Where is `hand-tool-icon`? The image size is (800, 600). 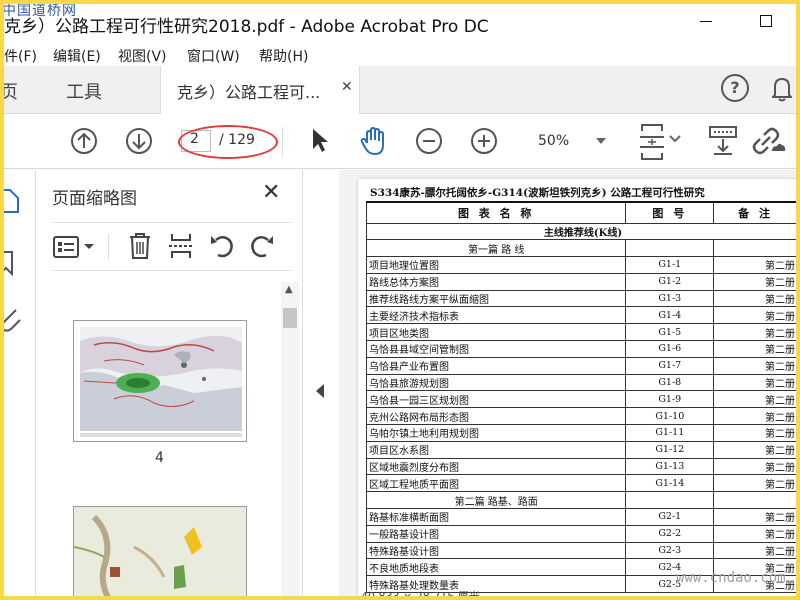
hand-tool-icon is located at coordinates (374, 141).